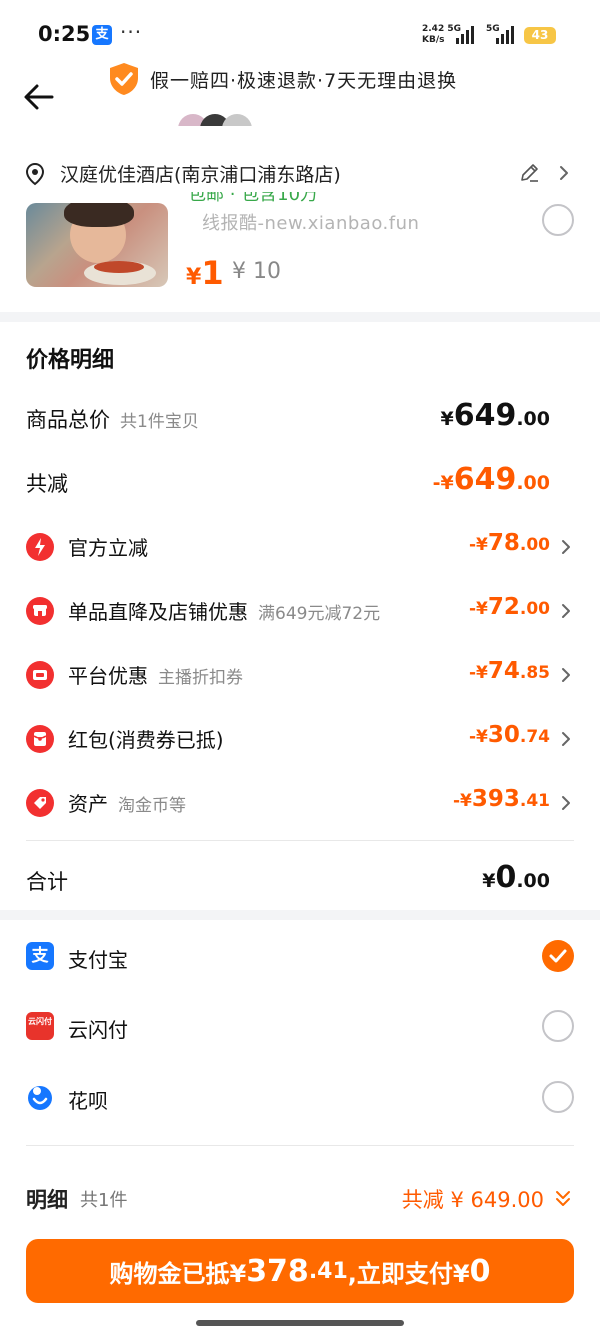 This screenshot has width=600, height=1335. Describe the element at coordinates (146, 740) in the screenshot. I see `discount-label: 红包(消费券已抵)` at that location.